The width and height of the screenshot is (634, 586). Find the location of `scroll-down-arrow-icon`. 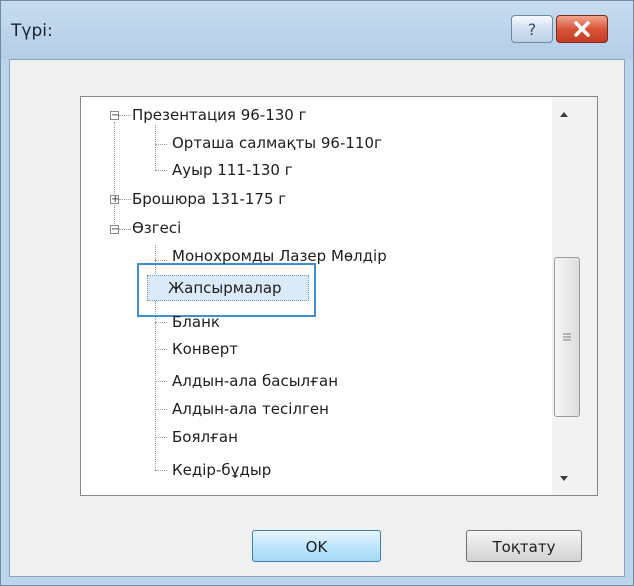

scroll-down-arrow-icon is located at coordinates (564, 478).